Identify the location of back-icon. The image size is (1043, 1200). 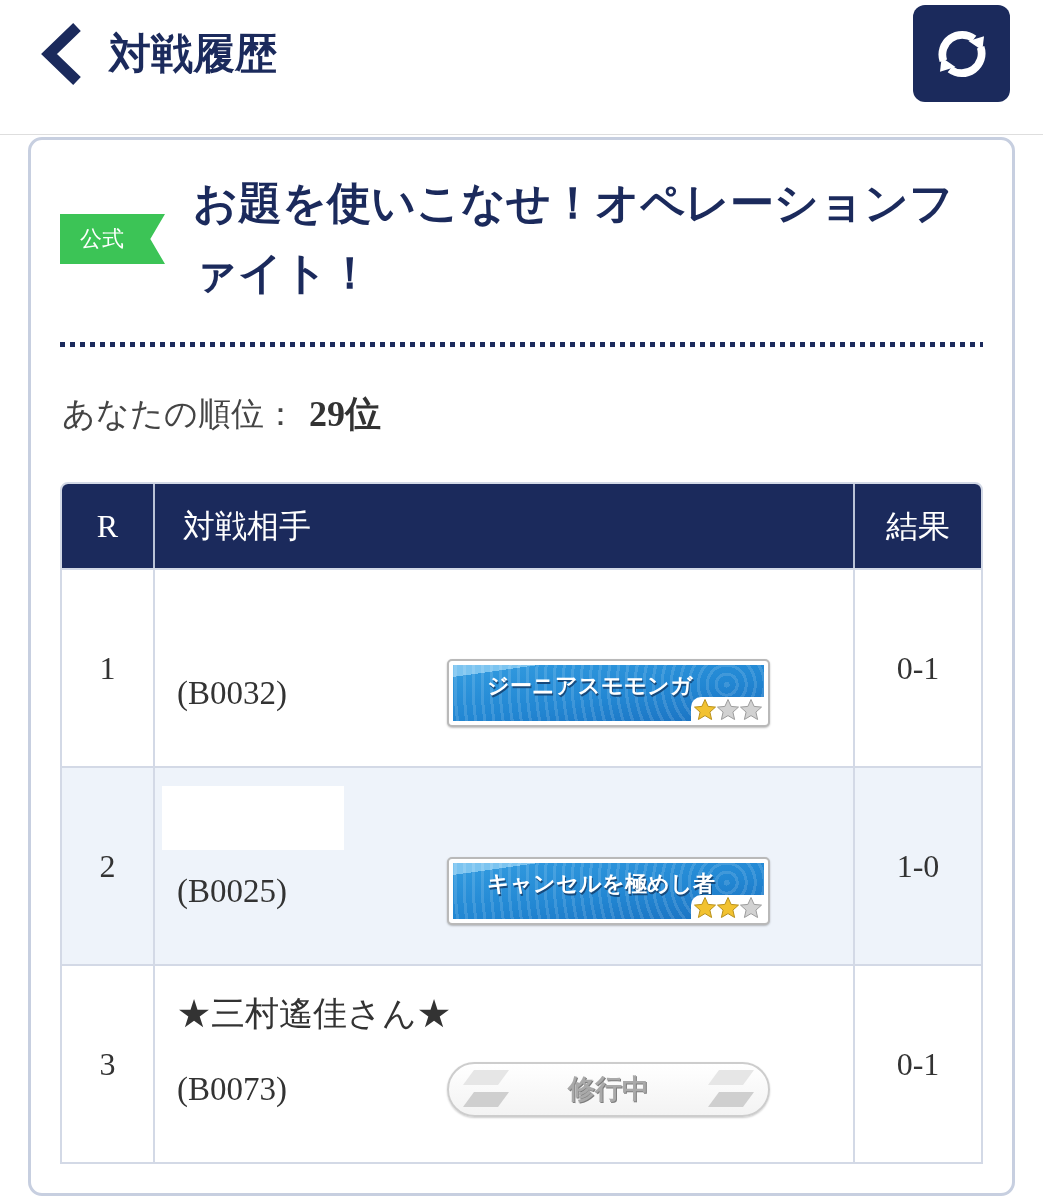
(61, 53).